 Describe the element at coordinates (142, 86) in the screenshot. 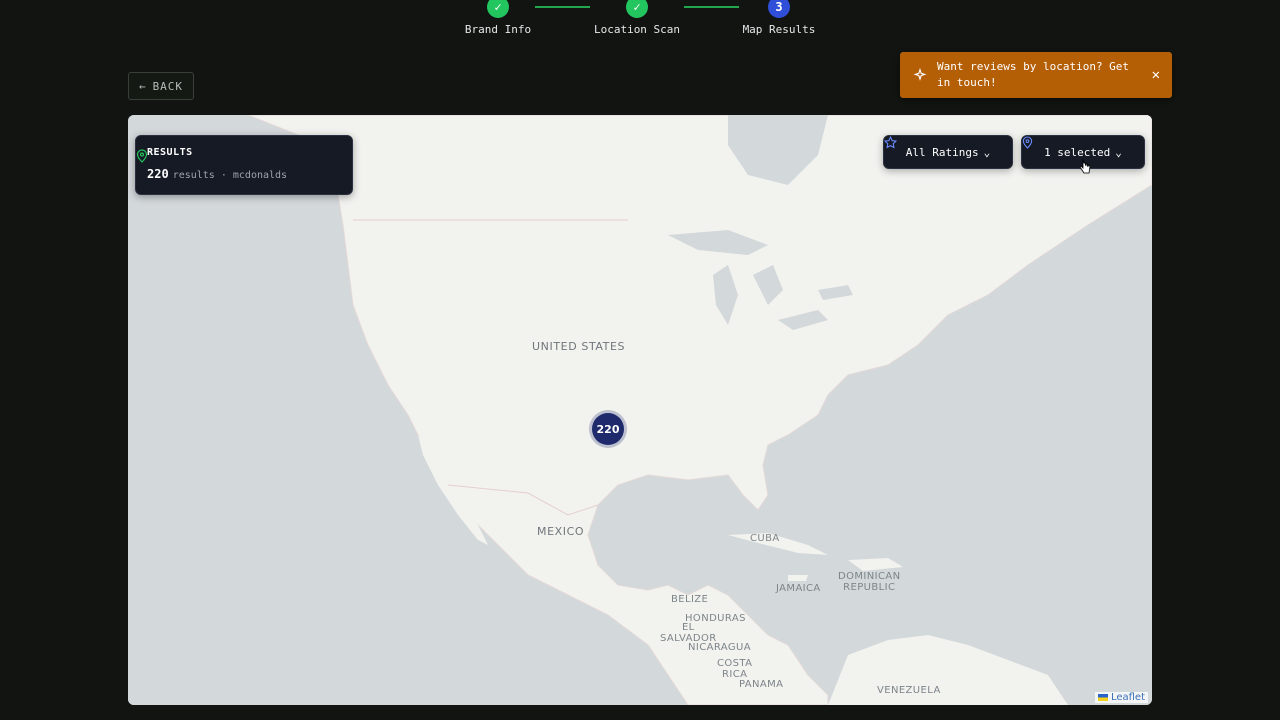

I see `arrow-left-icon: ←` at that location.